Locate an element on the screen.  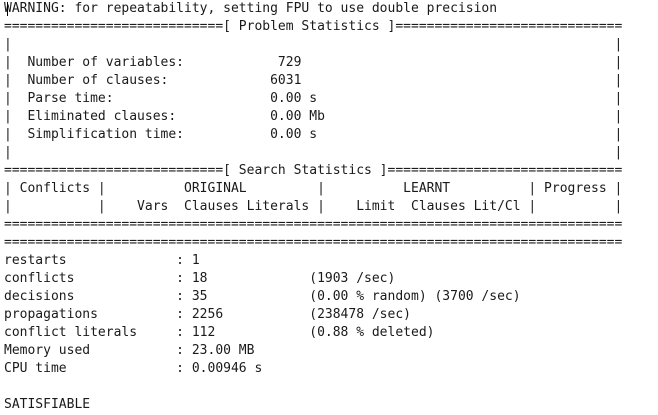
stat-number-of-variables: | Number of variables: 729 | is located at coordinates (313, 62).